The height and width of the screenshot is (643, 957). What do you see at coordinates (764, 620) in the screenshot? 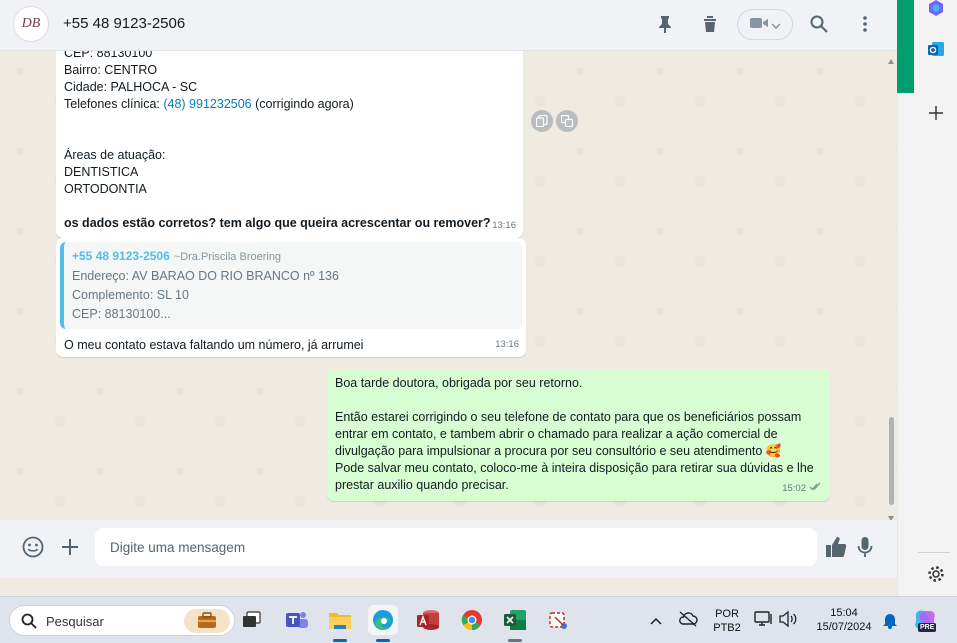
I see `network-icon` at bounding box center [764, 620].